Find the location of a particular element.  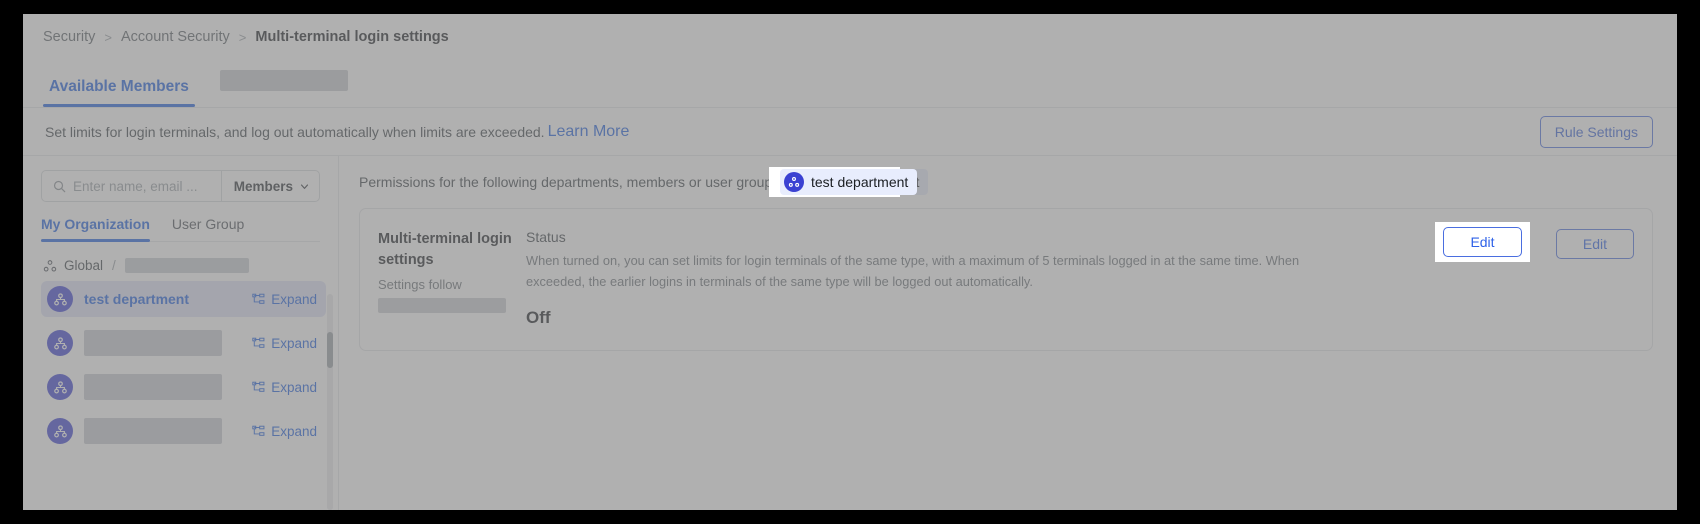

breadcrumb-item-security: Security is located at coordinates (69, 37).